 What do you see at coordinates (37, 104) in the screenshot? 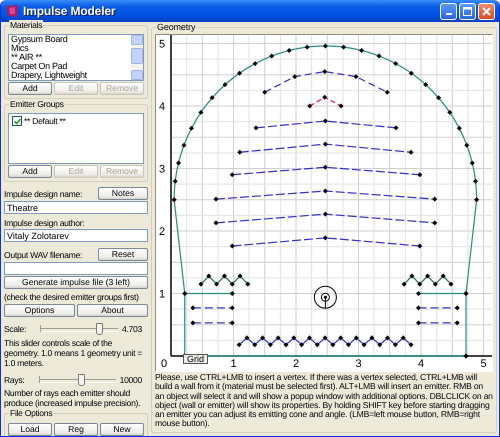
I see `group-title: Emitter Groups` at bounding box center [37, 104].